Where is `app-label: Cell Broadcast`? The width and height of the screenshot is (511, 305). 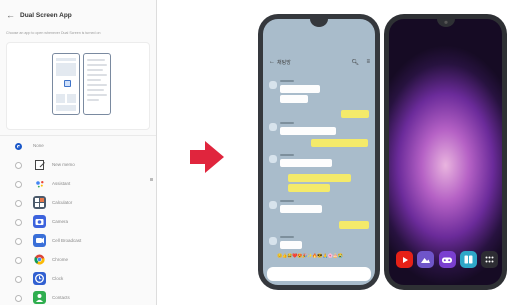
app-label: Cell Broadcast is located at coordinates (67, 240).